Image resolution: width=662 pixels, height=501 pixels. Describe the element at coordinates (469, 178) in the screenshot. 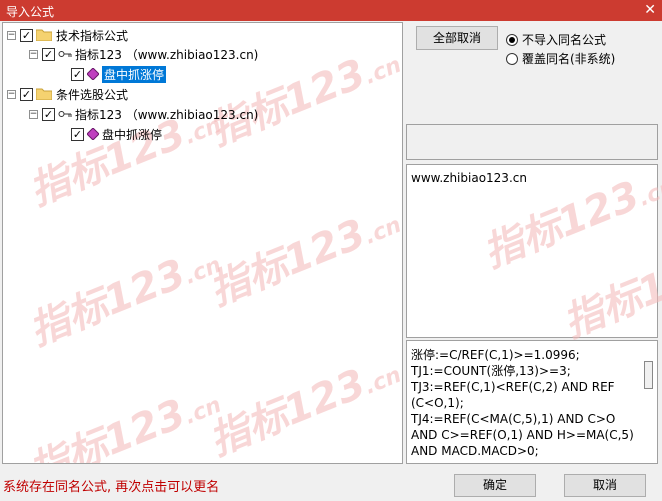

I see `info-url: www.zhibiao123.cn` at that location.